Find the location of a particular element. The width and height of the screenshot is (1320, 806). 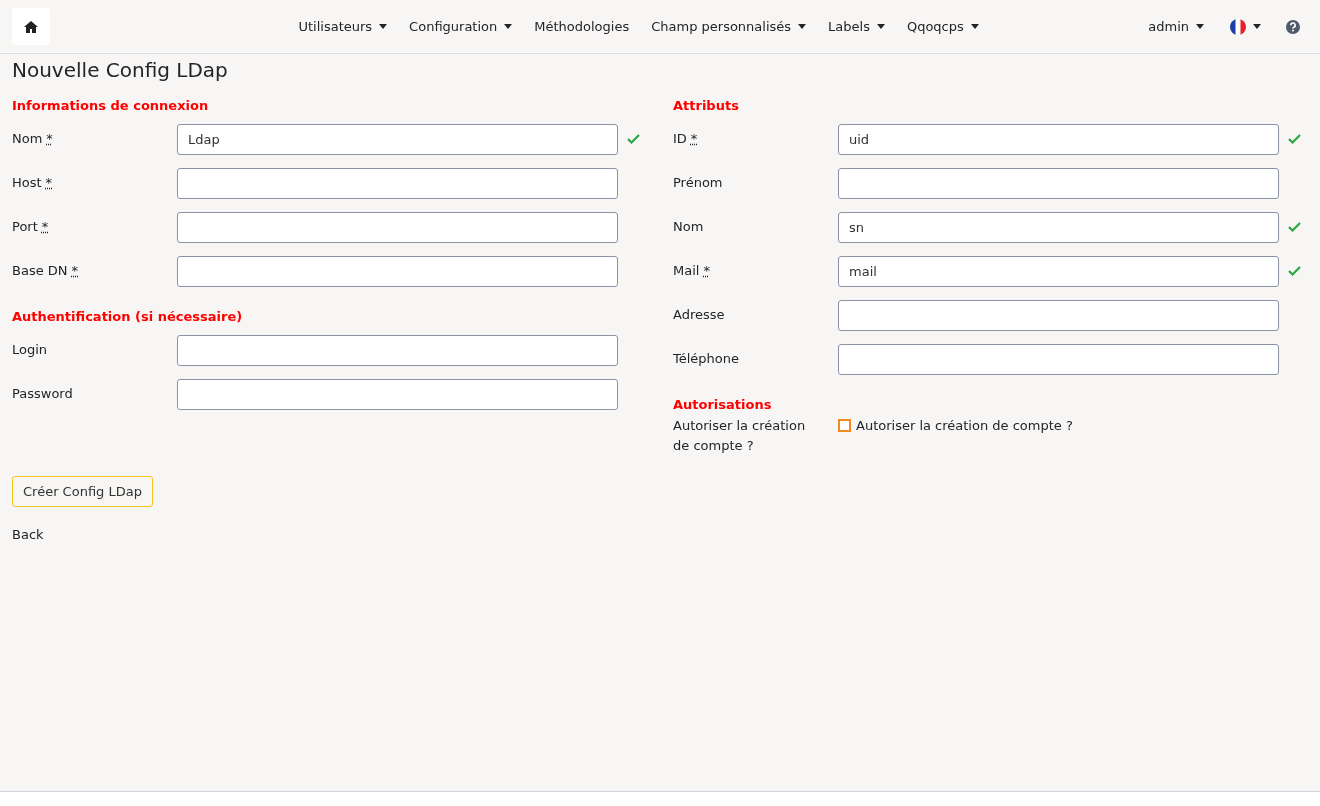

checkbox-label: Autoriser la création de compte ? is located at coordinates (964, 425).